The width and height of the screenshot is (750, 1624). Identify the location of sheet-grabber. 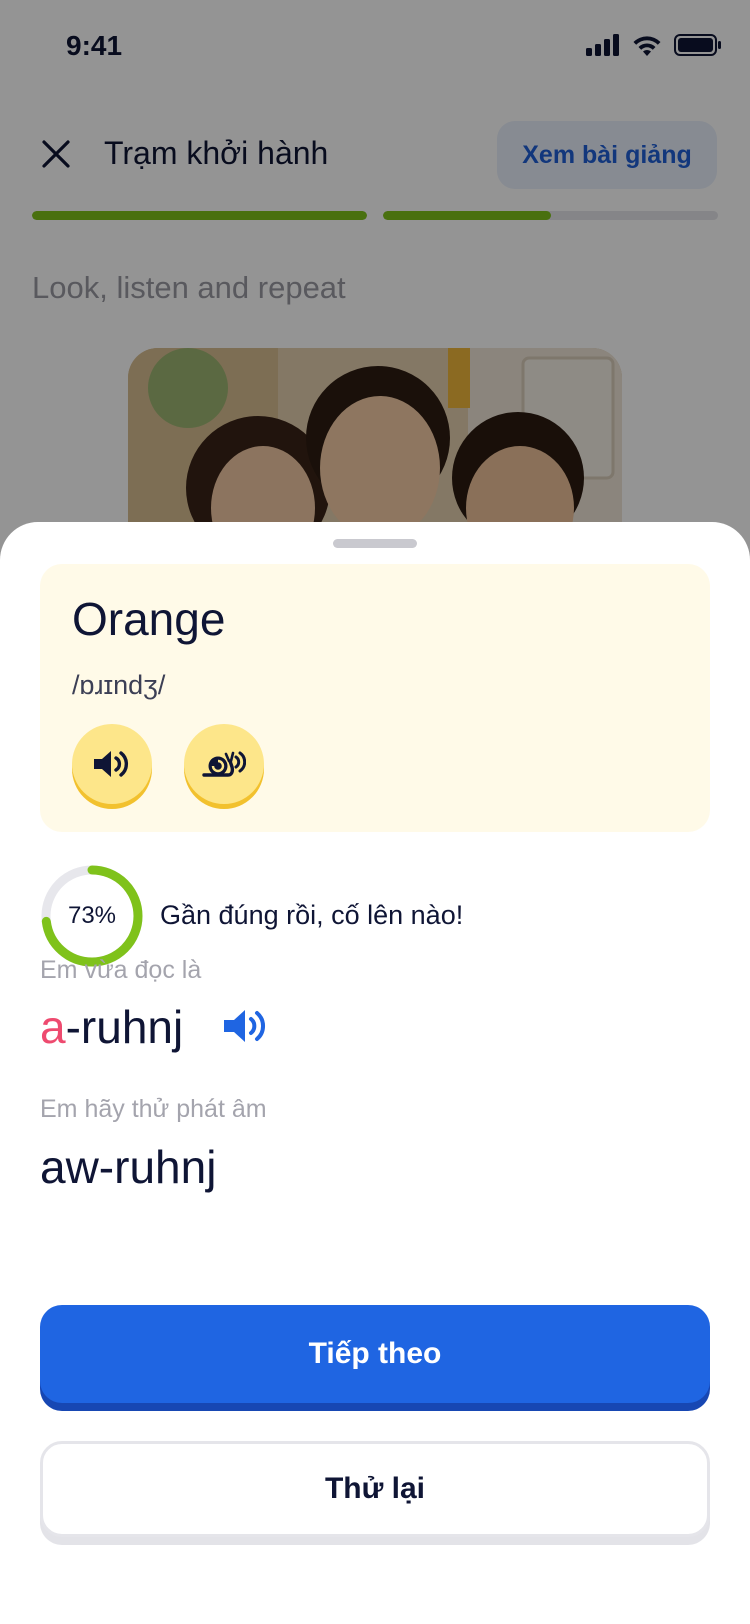
(375, 543).